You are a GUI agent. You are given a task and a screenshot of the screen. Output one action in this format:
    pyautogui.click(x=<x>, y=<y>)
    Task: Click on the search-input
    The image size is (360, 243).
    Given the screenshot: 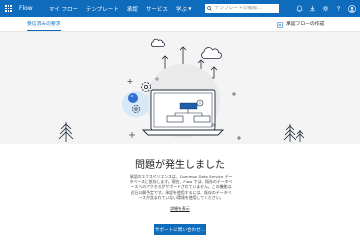 What is the action you would take?
    pyautogui.click(x=245, y=8)
    